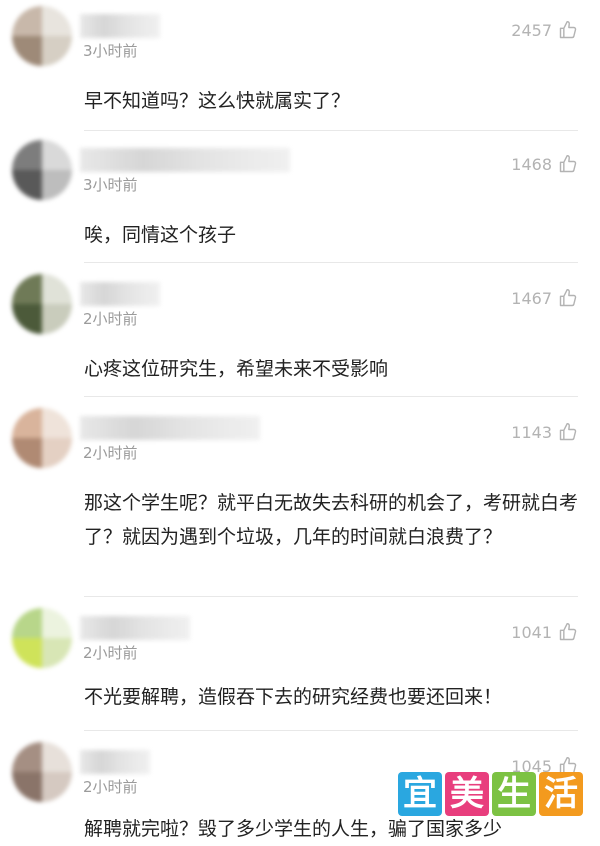 This screenshot has height=846, width=600. I want to click on like-button: 1467, so click(544, 298).